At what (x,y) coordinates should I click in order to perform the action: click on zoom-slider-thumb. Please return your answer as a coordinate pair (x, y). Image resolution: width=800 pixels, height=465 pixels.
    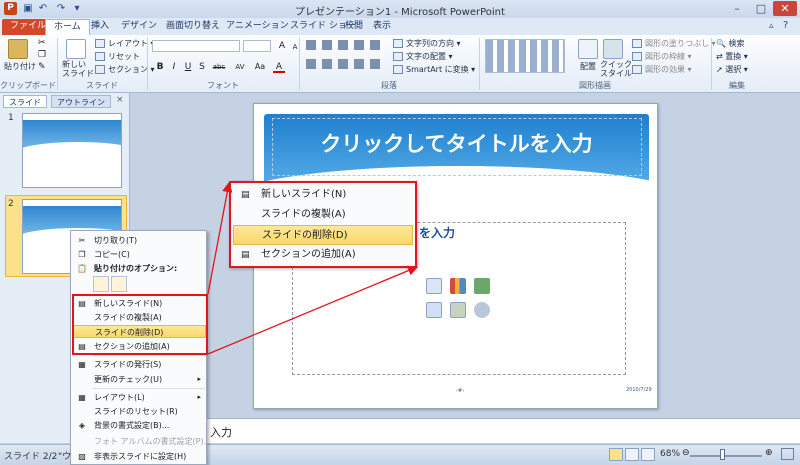
    Looking at the image, I should click on (722, 454).